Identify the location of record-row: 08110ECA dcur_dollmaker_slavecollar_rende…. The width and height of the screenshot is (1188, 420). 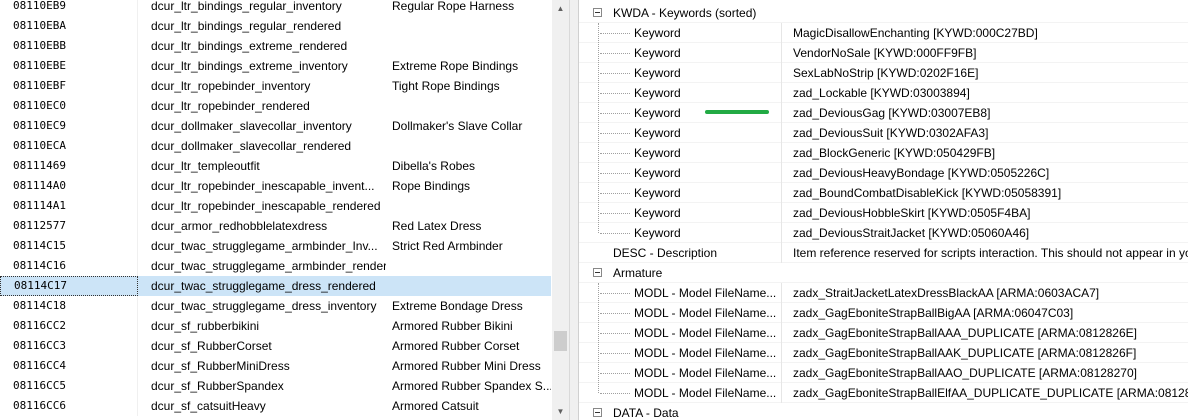
(275, 146).